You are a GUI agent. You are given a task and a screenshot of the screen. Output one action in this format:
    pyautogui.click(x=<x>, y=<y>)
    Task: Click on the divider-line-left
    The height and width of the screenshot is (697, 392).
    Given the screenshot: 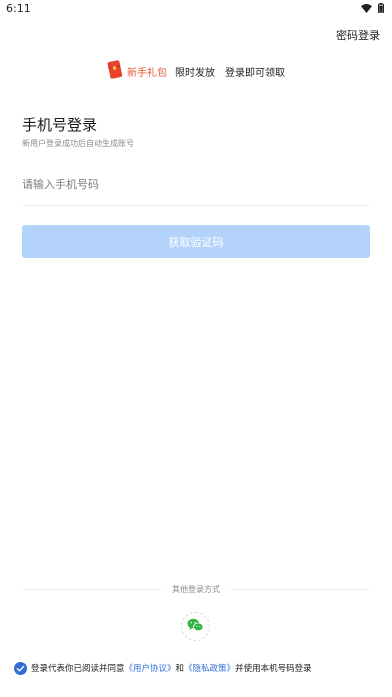 What is the action you would take?
    pyautogui.click(x=92, y=589)
    